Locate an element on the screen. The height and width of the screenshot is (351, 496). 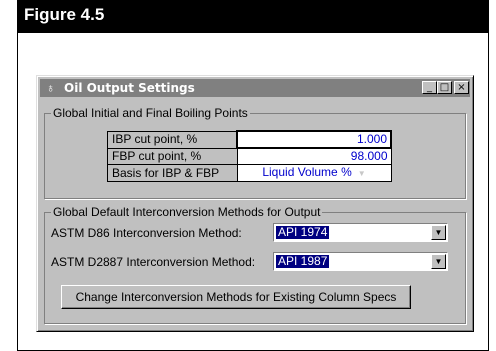
ibp-cut-point-cell: 1.000 is located at coordinates (314, 139).